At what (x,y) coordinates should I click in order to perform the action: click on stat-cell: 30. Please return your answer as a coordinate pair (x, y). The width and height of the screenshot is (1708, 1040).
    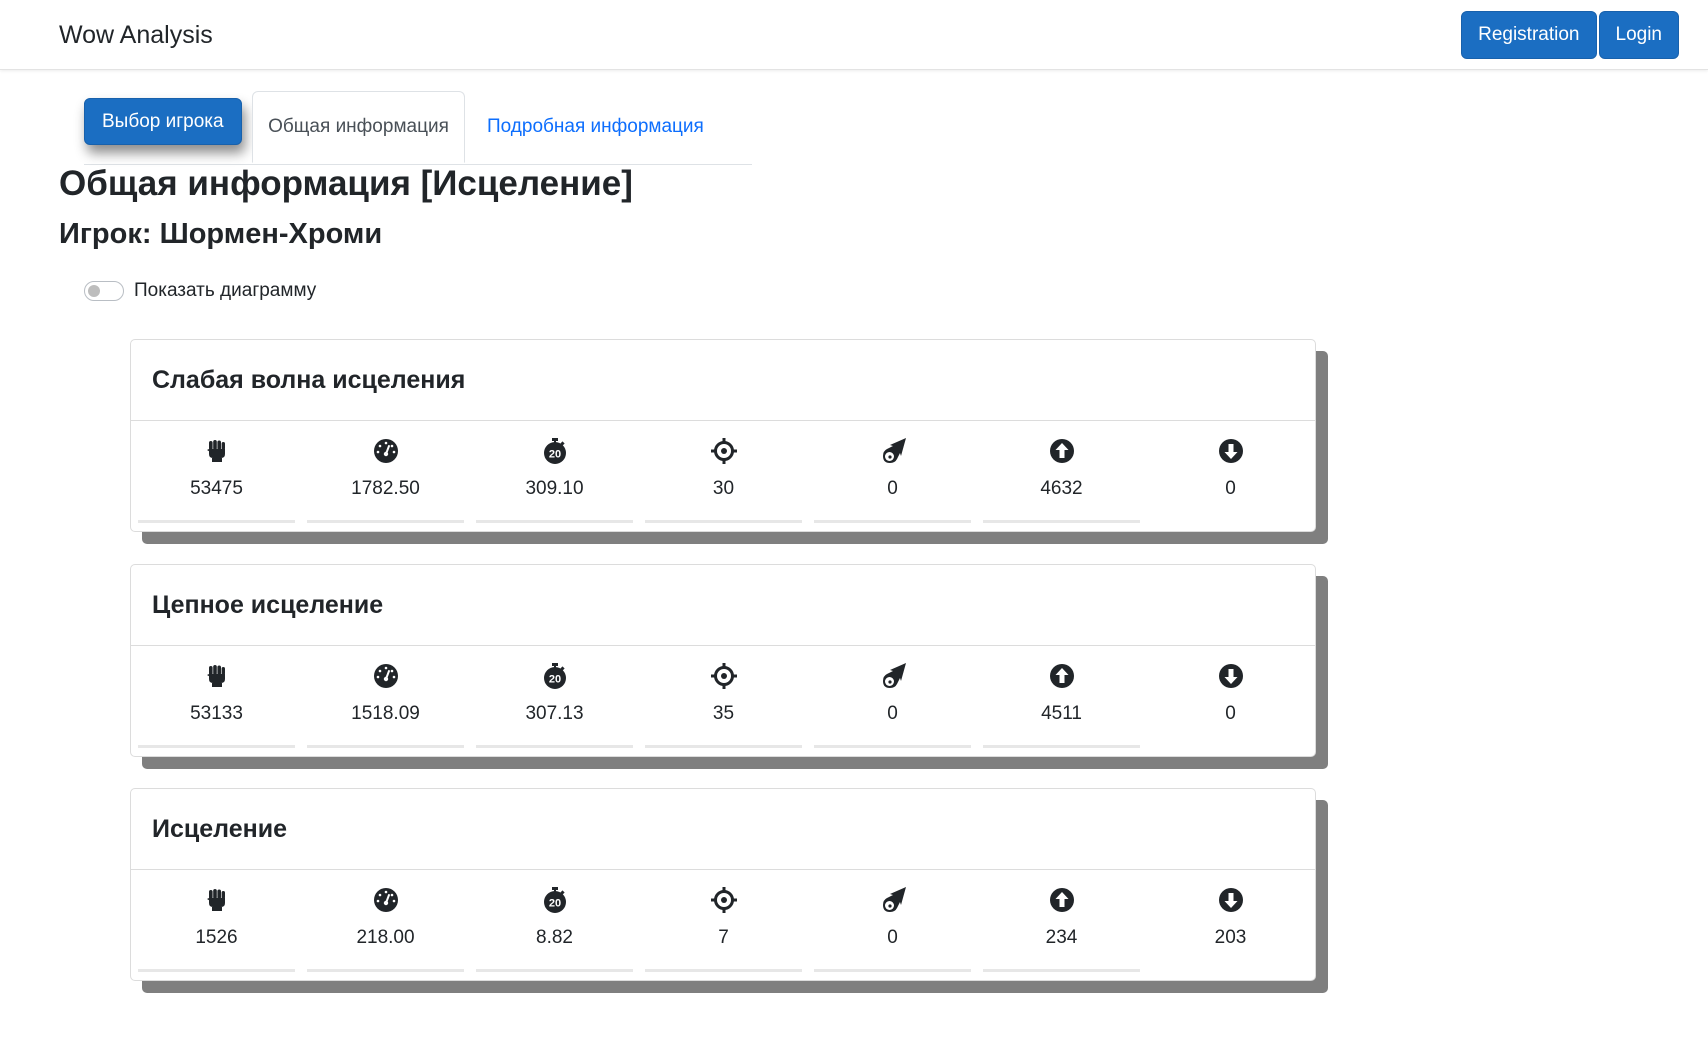
    Looking at the image, I should click on (723, 472).